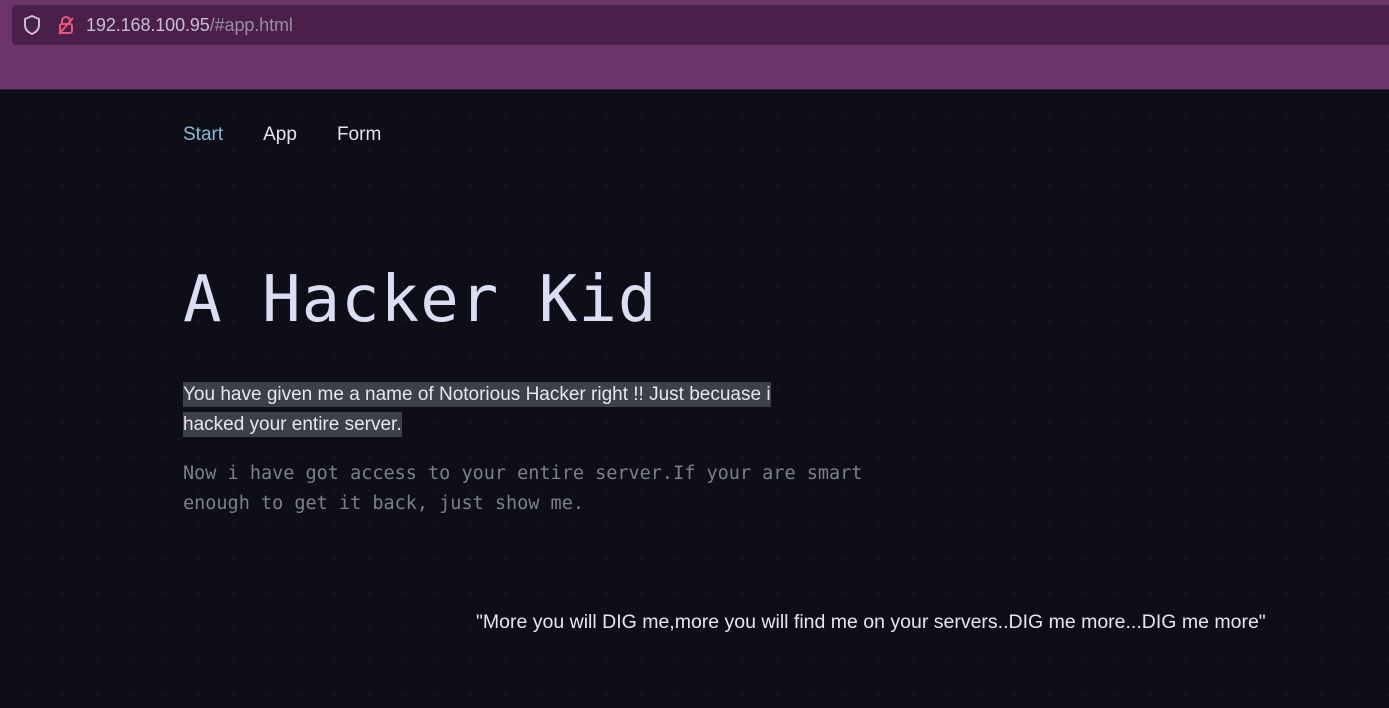 The width and height of the screenshot is (1389, 708). Describe the element at coordinates (66, 25) in the screenshot. I see `lock-icon` at that location.